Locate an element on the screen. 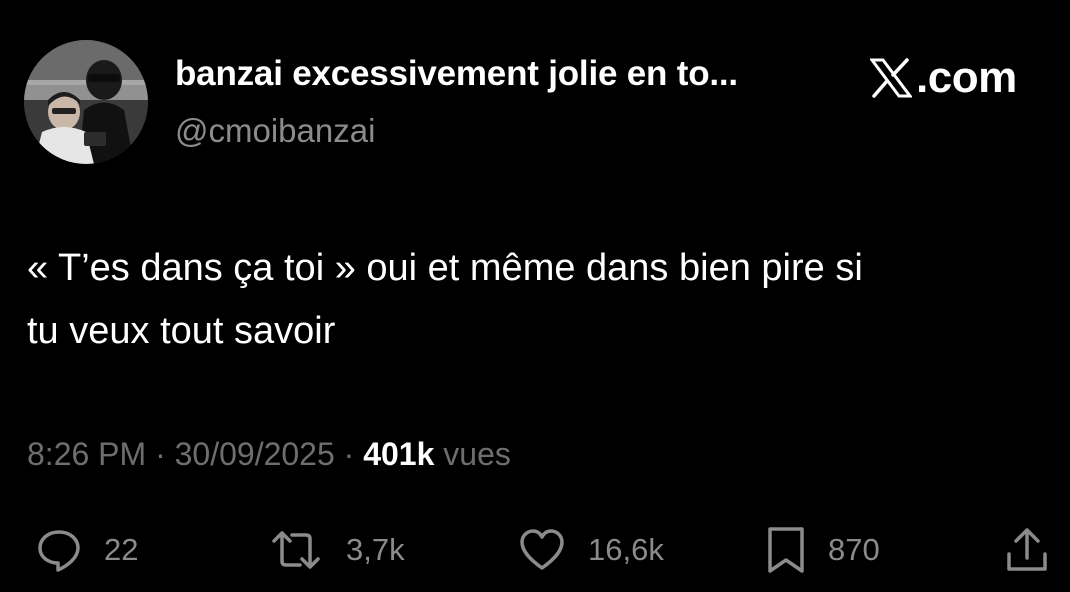 Image resolution: width=1070 pixels, height=592 pixels. share-button is located at coordinates (1027, 550).